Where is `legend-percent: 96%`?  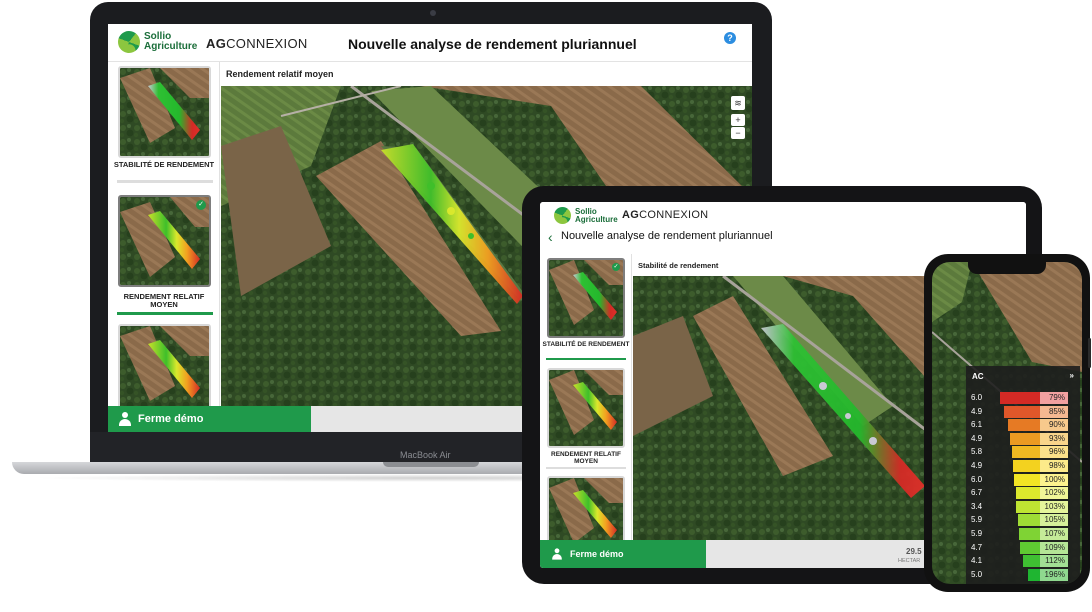 legend-percent: 96% is located at coordinates (1054, 452).